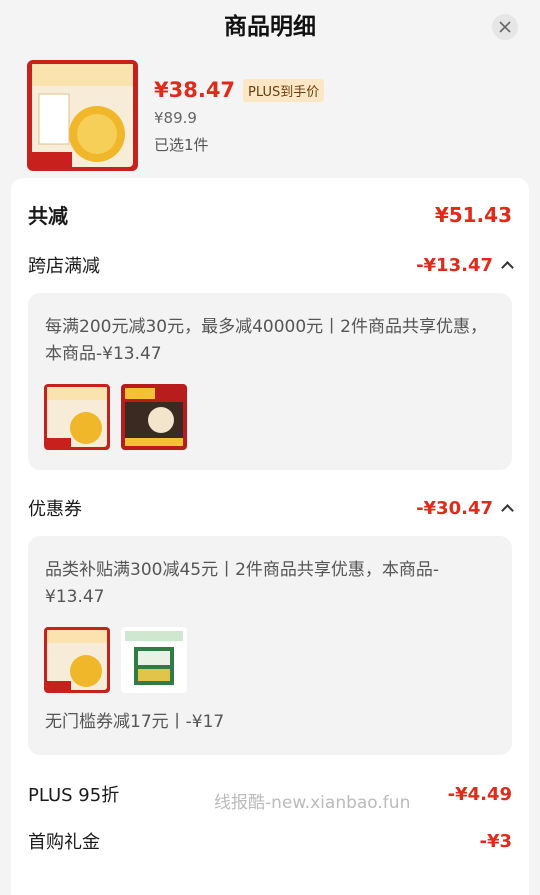 The width and height of the screenshot is (540, 895). Describe the element at coordinates (454, 508) in the screenshot. I see `coupon-value: -¥30.47` at that location.